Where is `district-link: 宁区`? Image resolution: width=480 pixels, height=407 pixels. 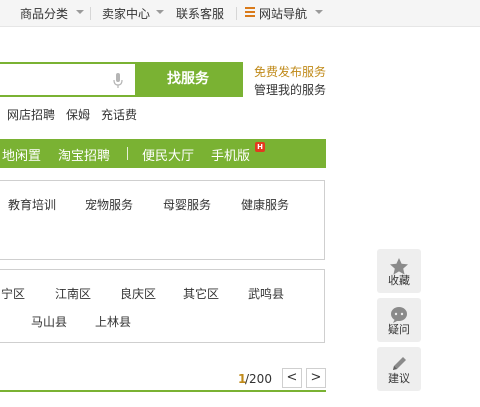
district-link: 宁区 is located at coordinates (13, 293).